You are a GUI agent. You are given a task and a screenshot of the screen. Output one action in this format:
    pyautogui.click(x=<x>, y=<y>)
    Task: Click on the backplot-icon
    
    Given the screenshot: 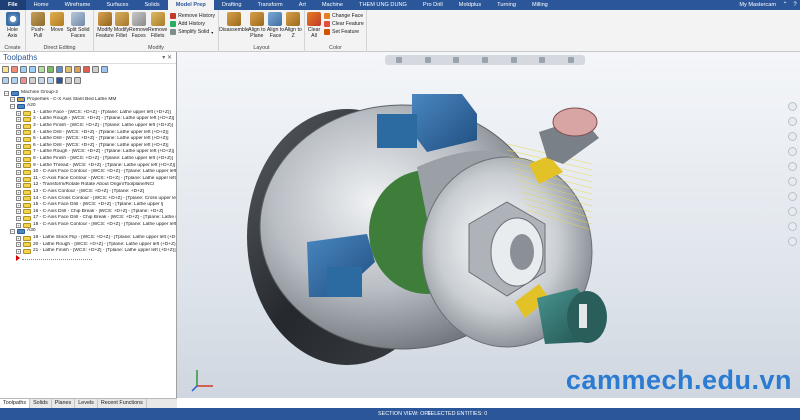 What is the action you would take?
    pyautogui.click(x=41, y=69)
    